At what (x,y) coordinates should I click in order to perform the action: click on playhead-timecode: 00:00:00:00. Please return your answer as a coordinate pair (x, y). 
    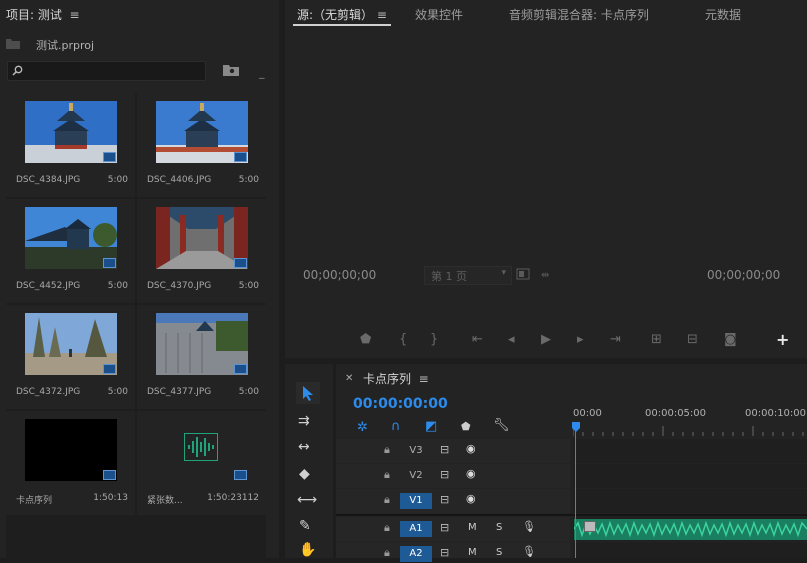
    Looking at the image, I should click on (400, 404).